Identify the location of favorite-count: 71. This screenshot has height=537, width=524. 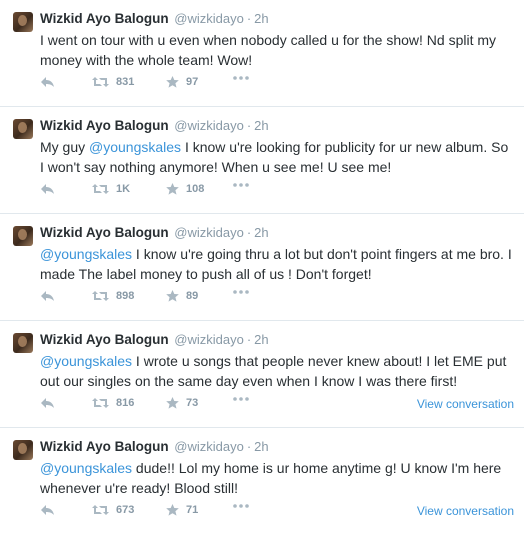
(192, 510).